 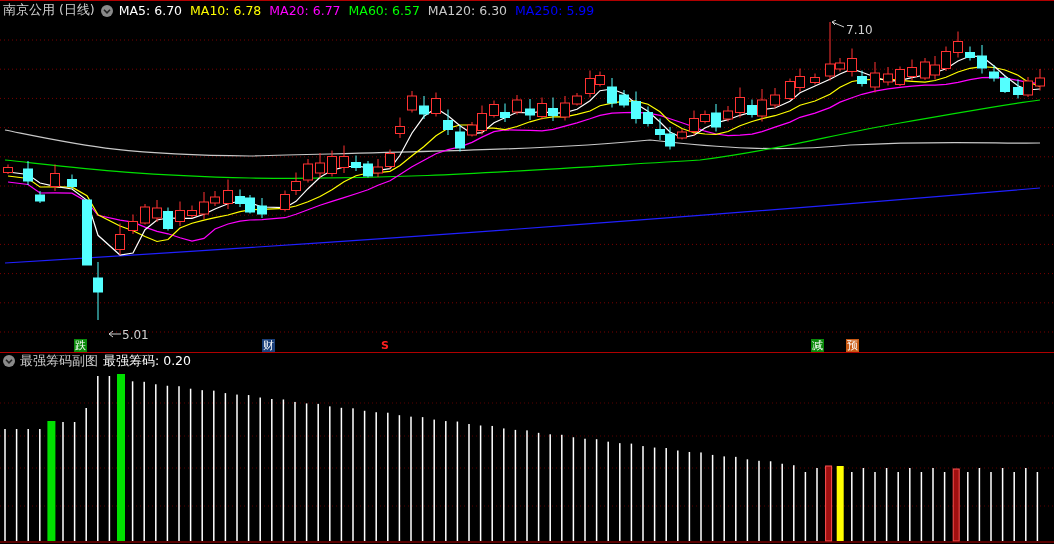 I want to click on moving-average-value: MA120: 6.30, so click(x=467, y=10).